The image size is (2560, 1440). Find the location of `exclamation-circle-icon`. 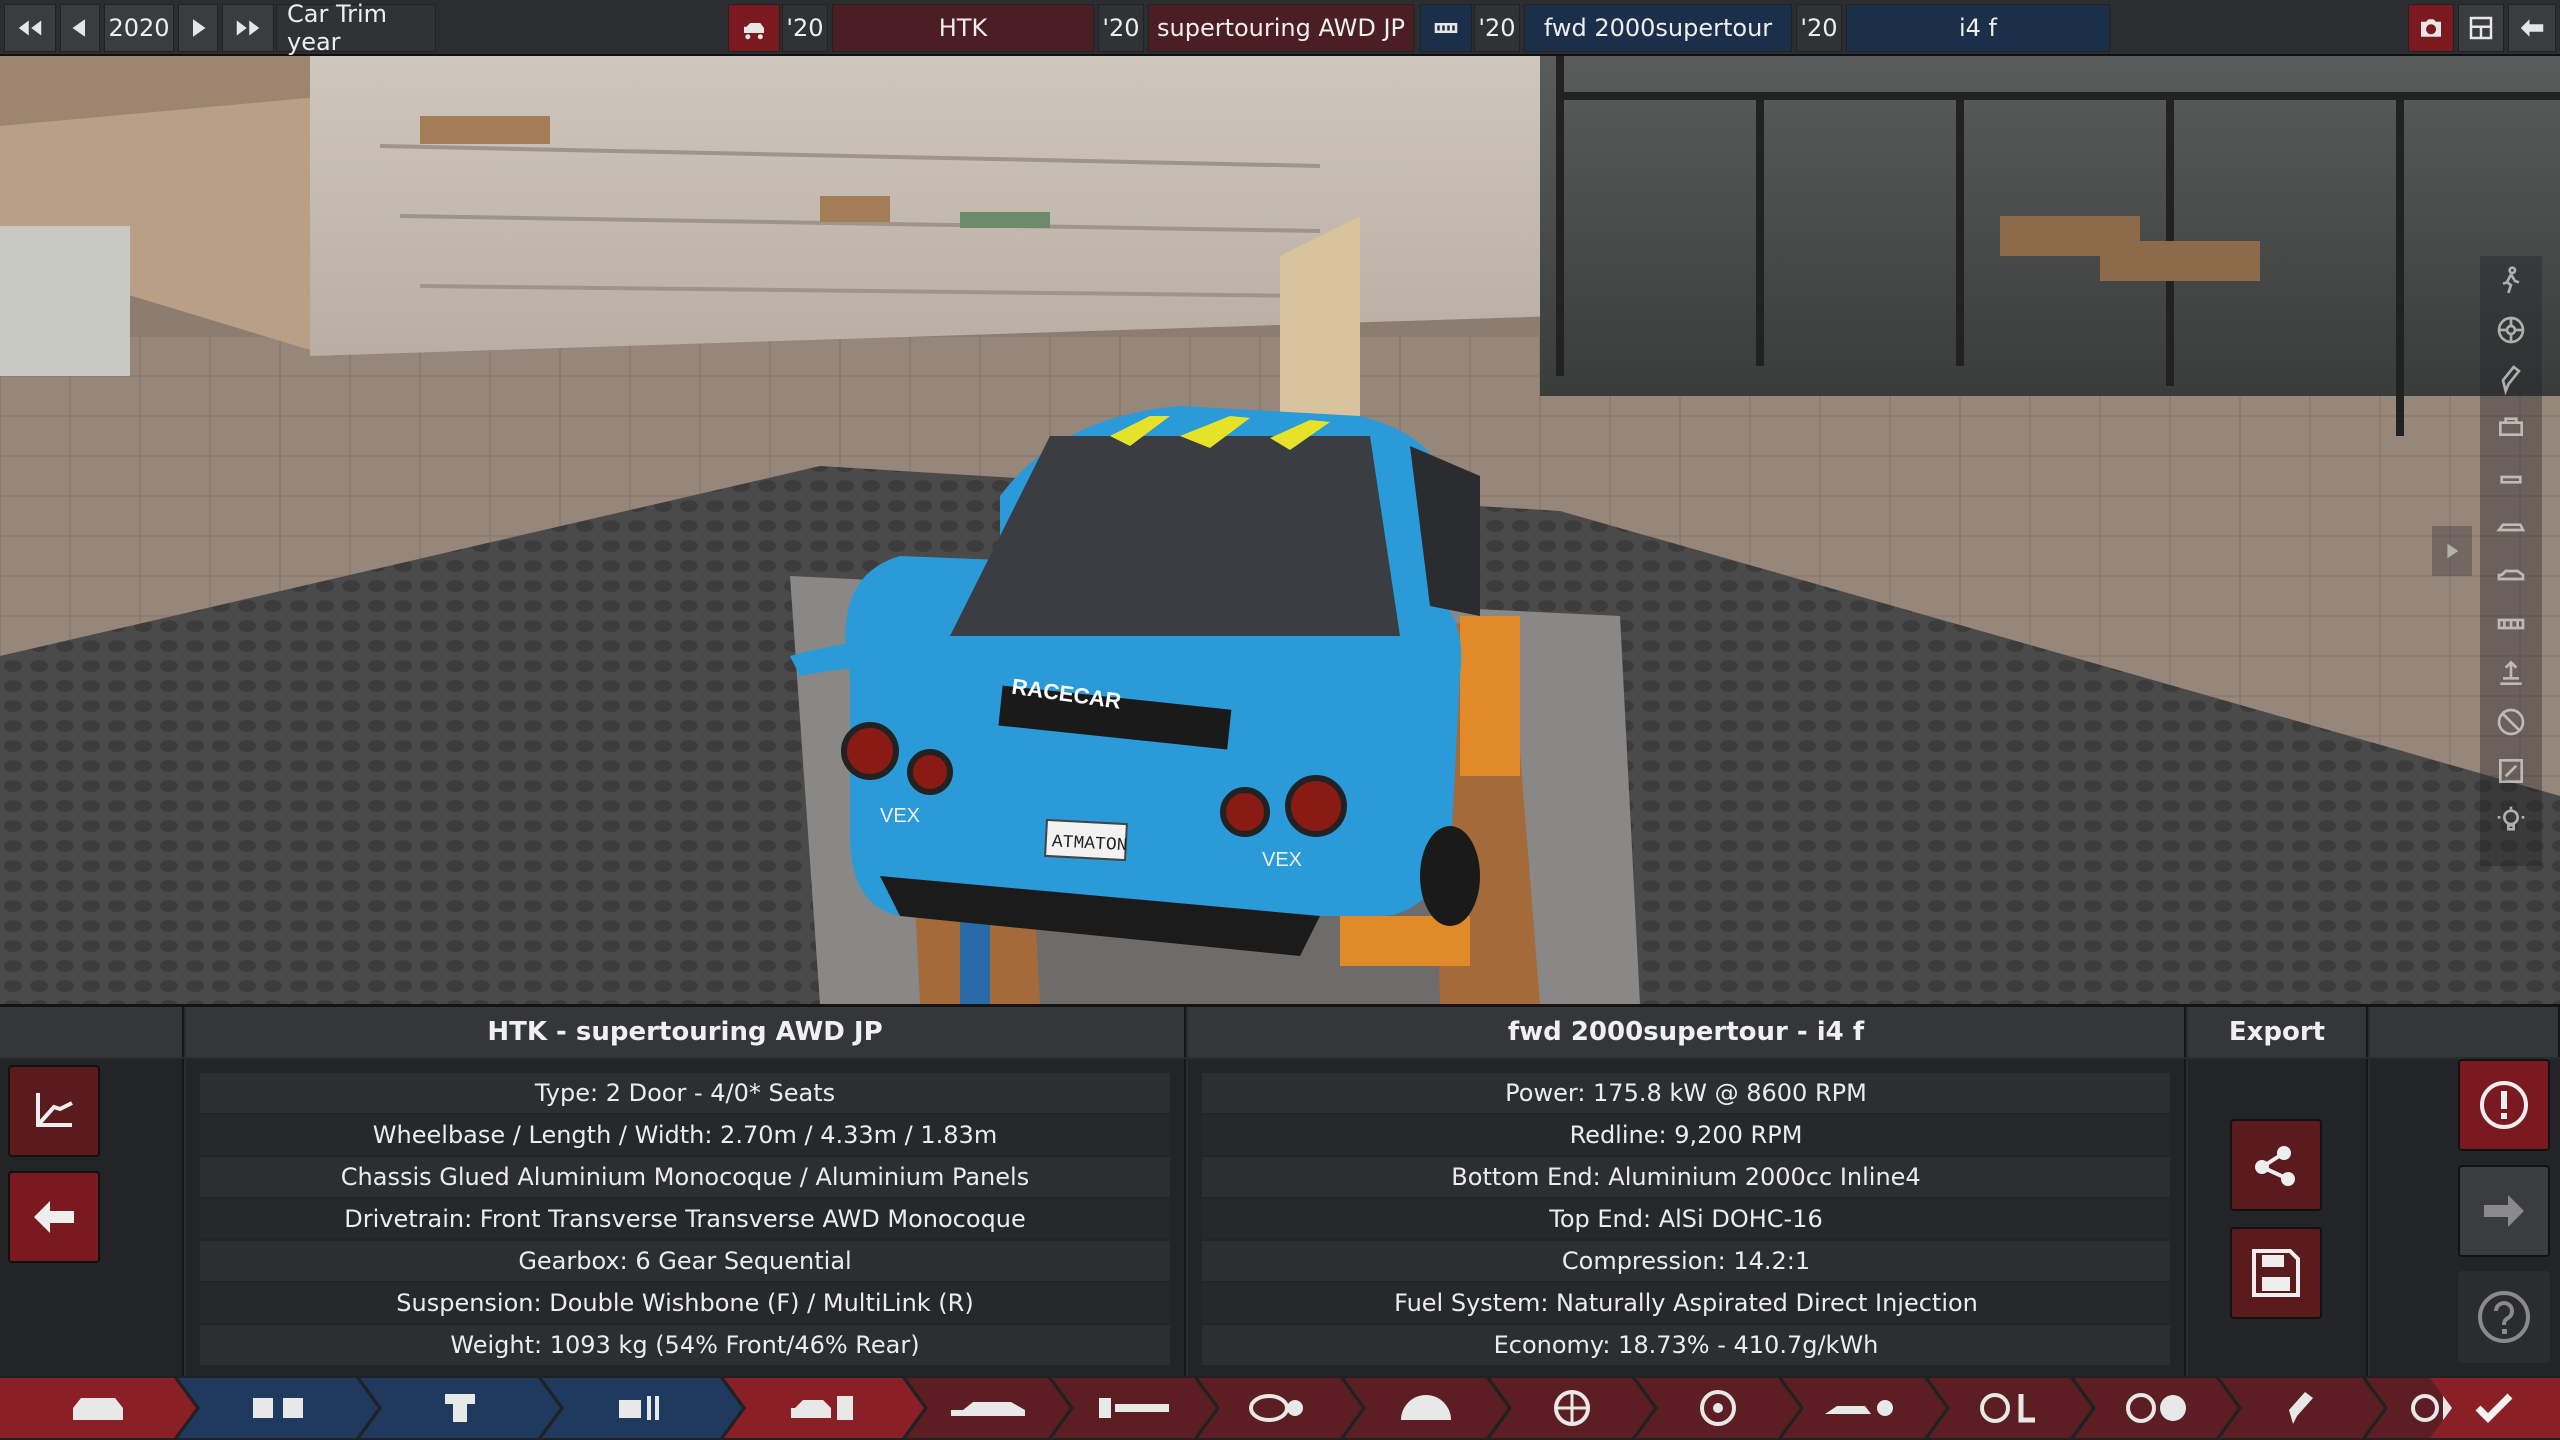

exclamation-circle-icon is located at coordinates (2504, 1105).